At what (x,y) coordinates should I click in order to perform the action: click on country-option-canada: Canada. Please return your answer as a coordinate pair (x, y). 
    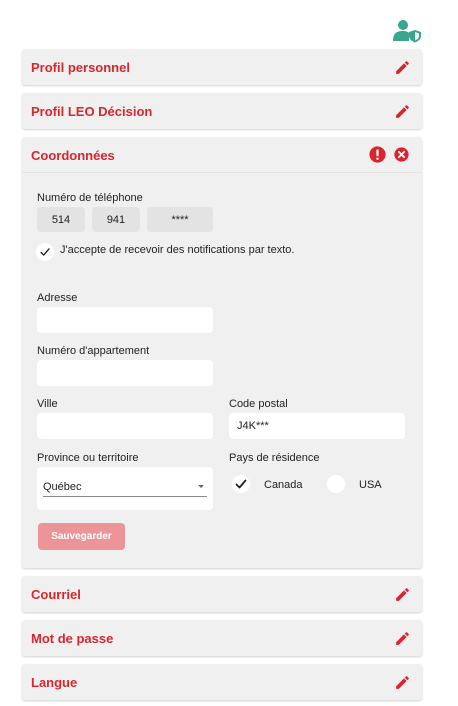
    Looking at the image, I should click on (283, 485).